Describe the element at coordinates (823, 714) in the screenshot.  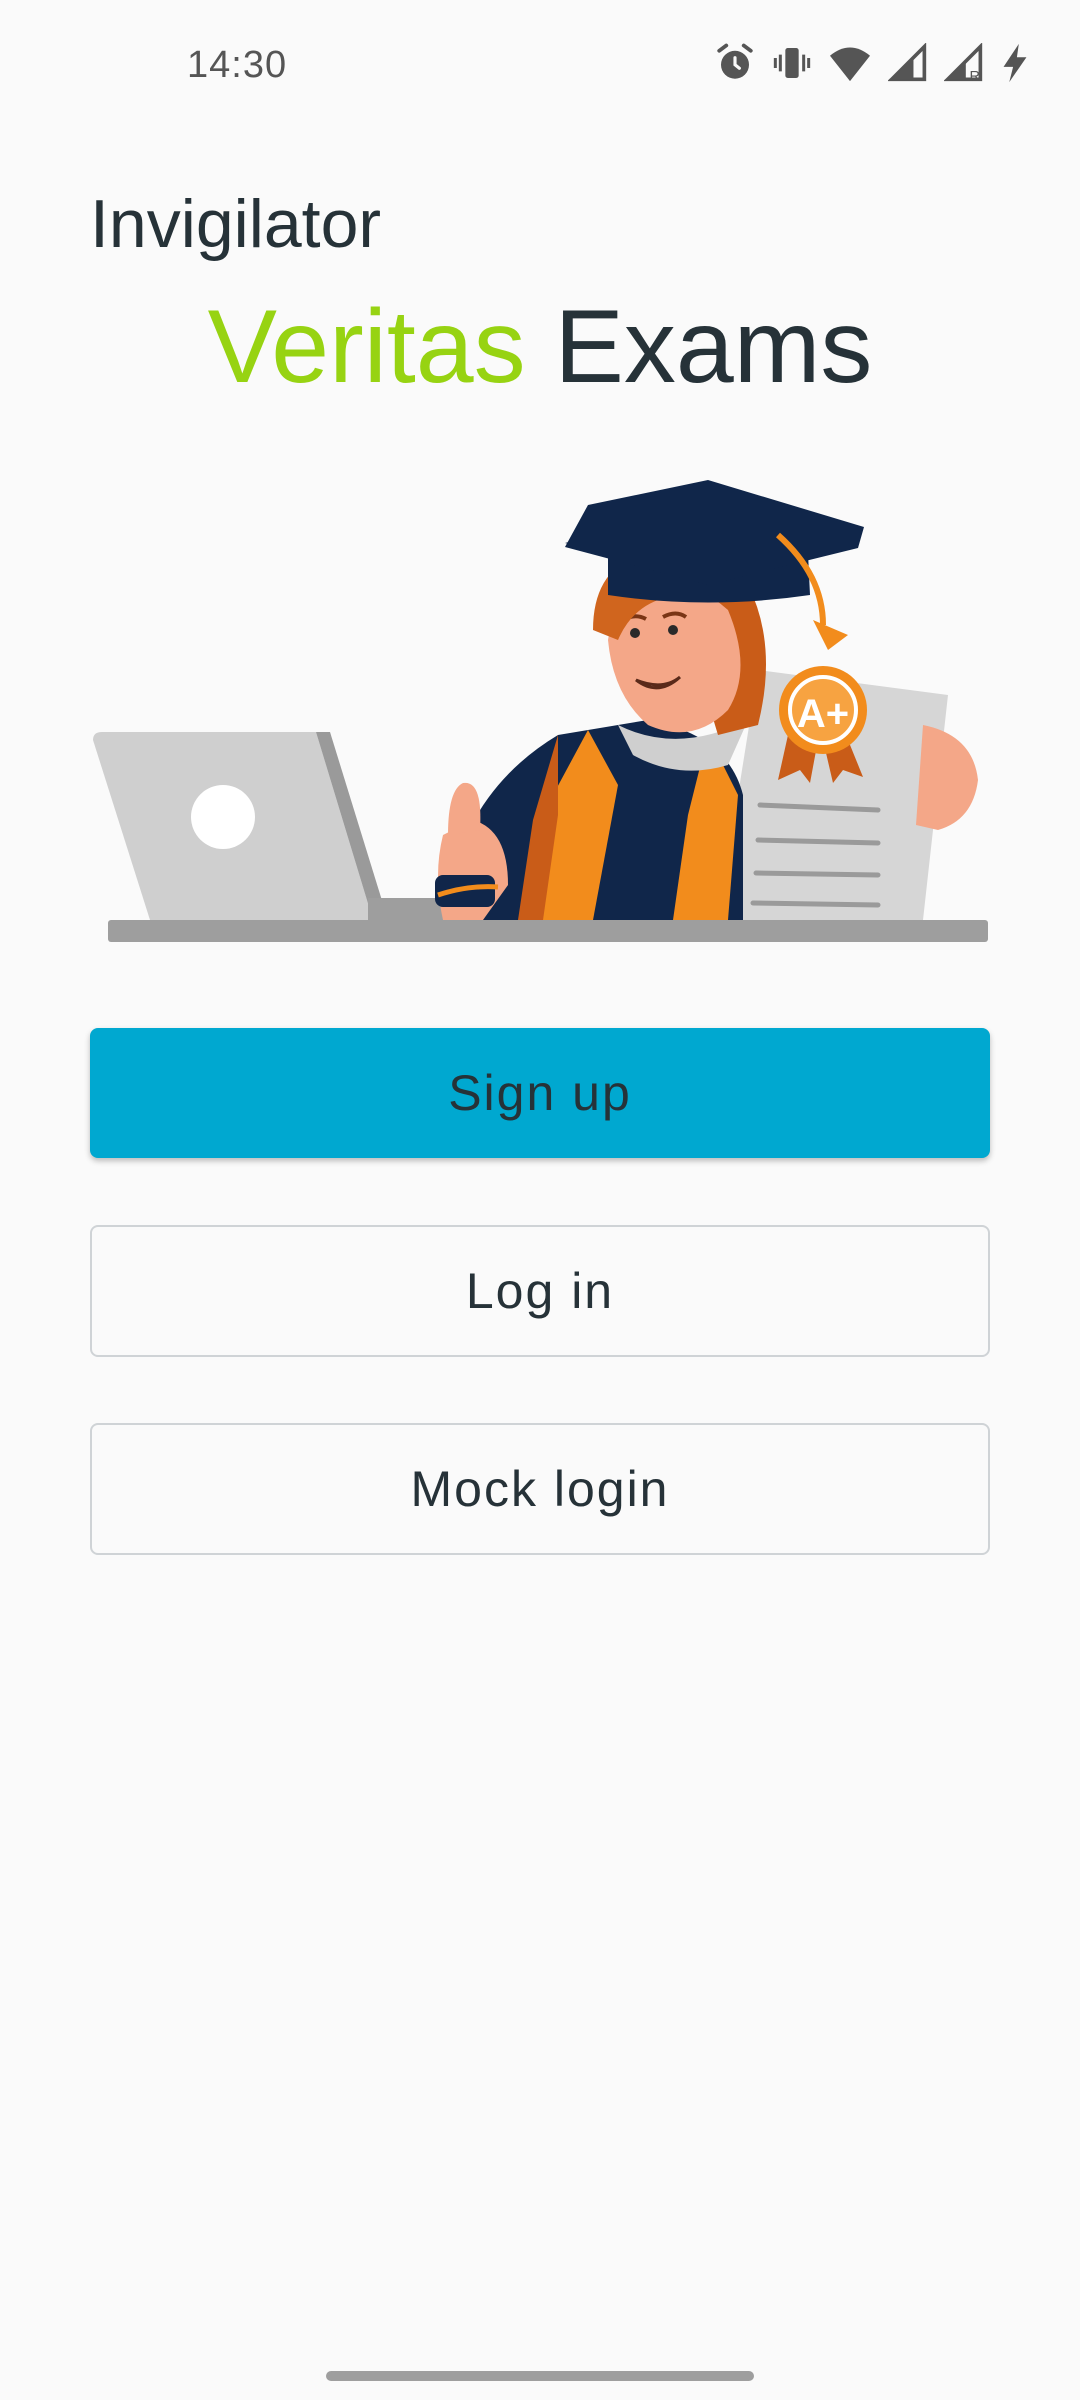
I see `grade-badge-text: A+` at that location.